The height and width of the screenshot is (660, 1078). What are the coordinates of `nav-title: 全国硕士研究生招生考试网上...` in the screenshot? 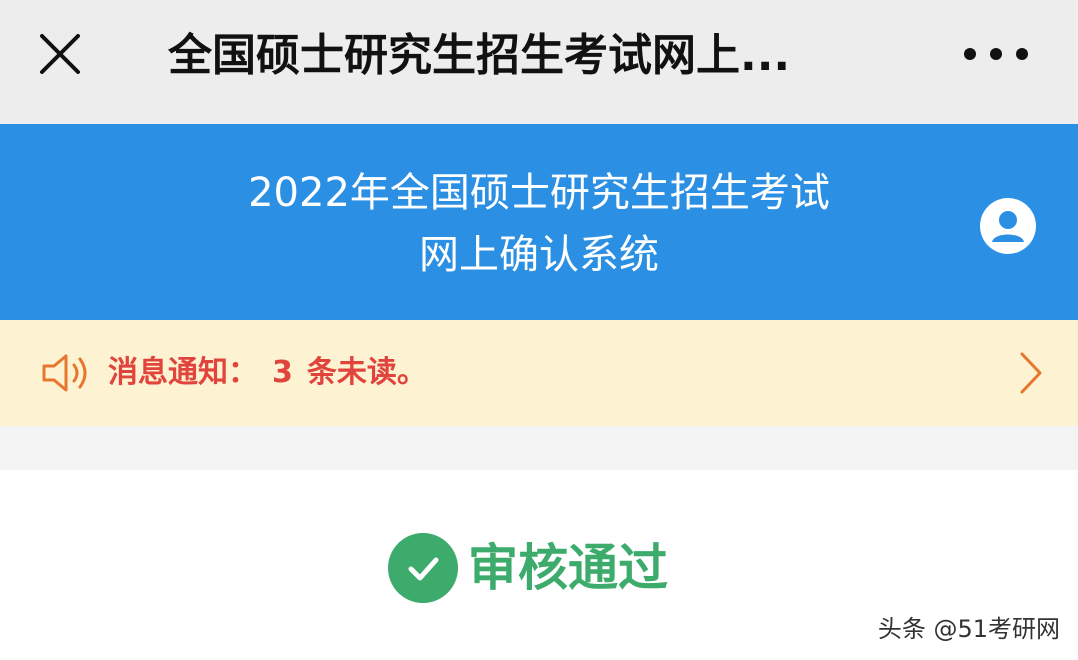 It's located at (479, 55).